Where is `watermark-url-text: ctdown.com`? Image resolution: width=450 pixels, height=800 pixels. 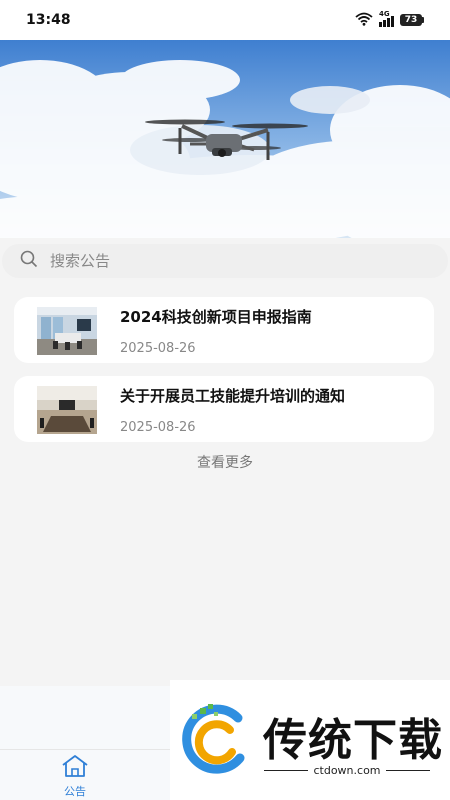 watermark-url-text: ctdown.com is located at coordinates (347, 770).